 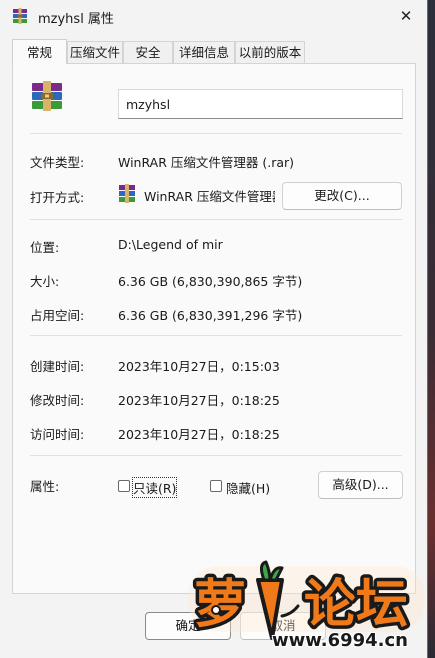 I want to click on open-with-value: WinRAR 压缩文件管理器, so click(x=209, y=196).